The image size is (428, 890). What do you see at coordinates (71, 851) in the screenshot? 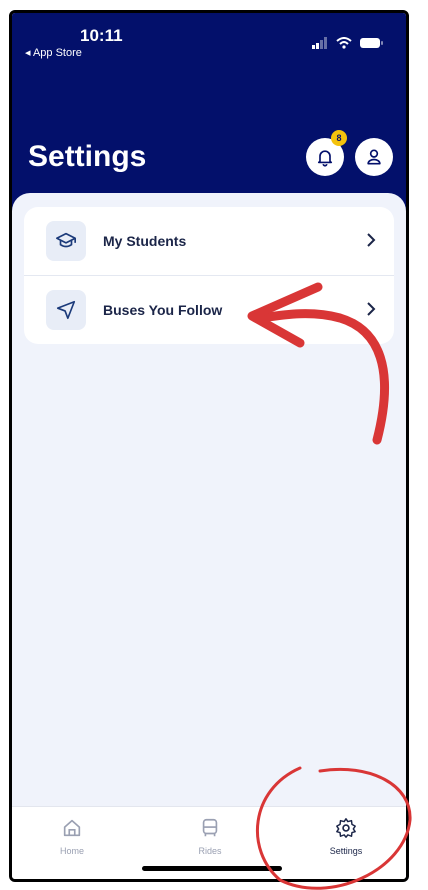
I see `tab-label: Home` at bounding box center [71, 851].